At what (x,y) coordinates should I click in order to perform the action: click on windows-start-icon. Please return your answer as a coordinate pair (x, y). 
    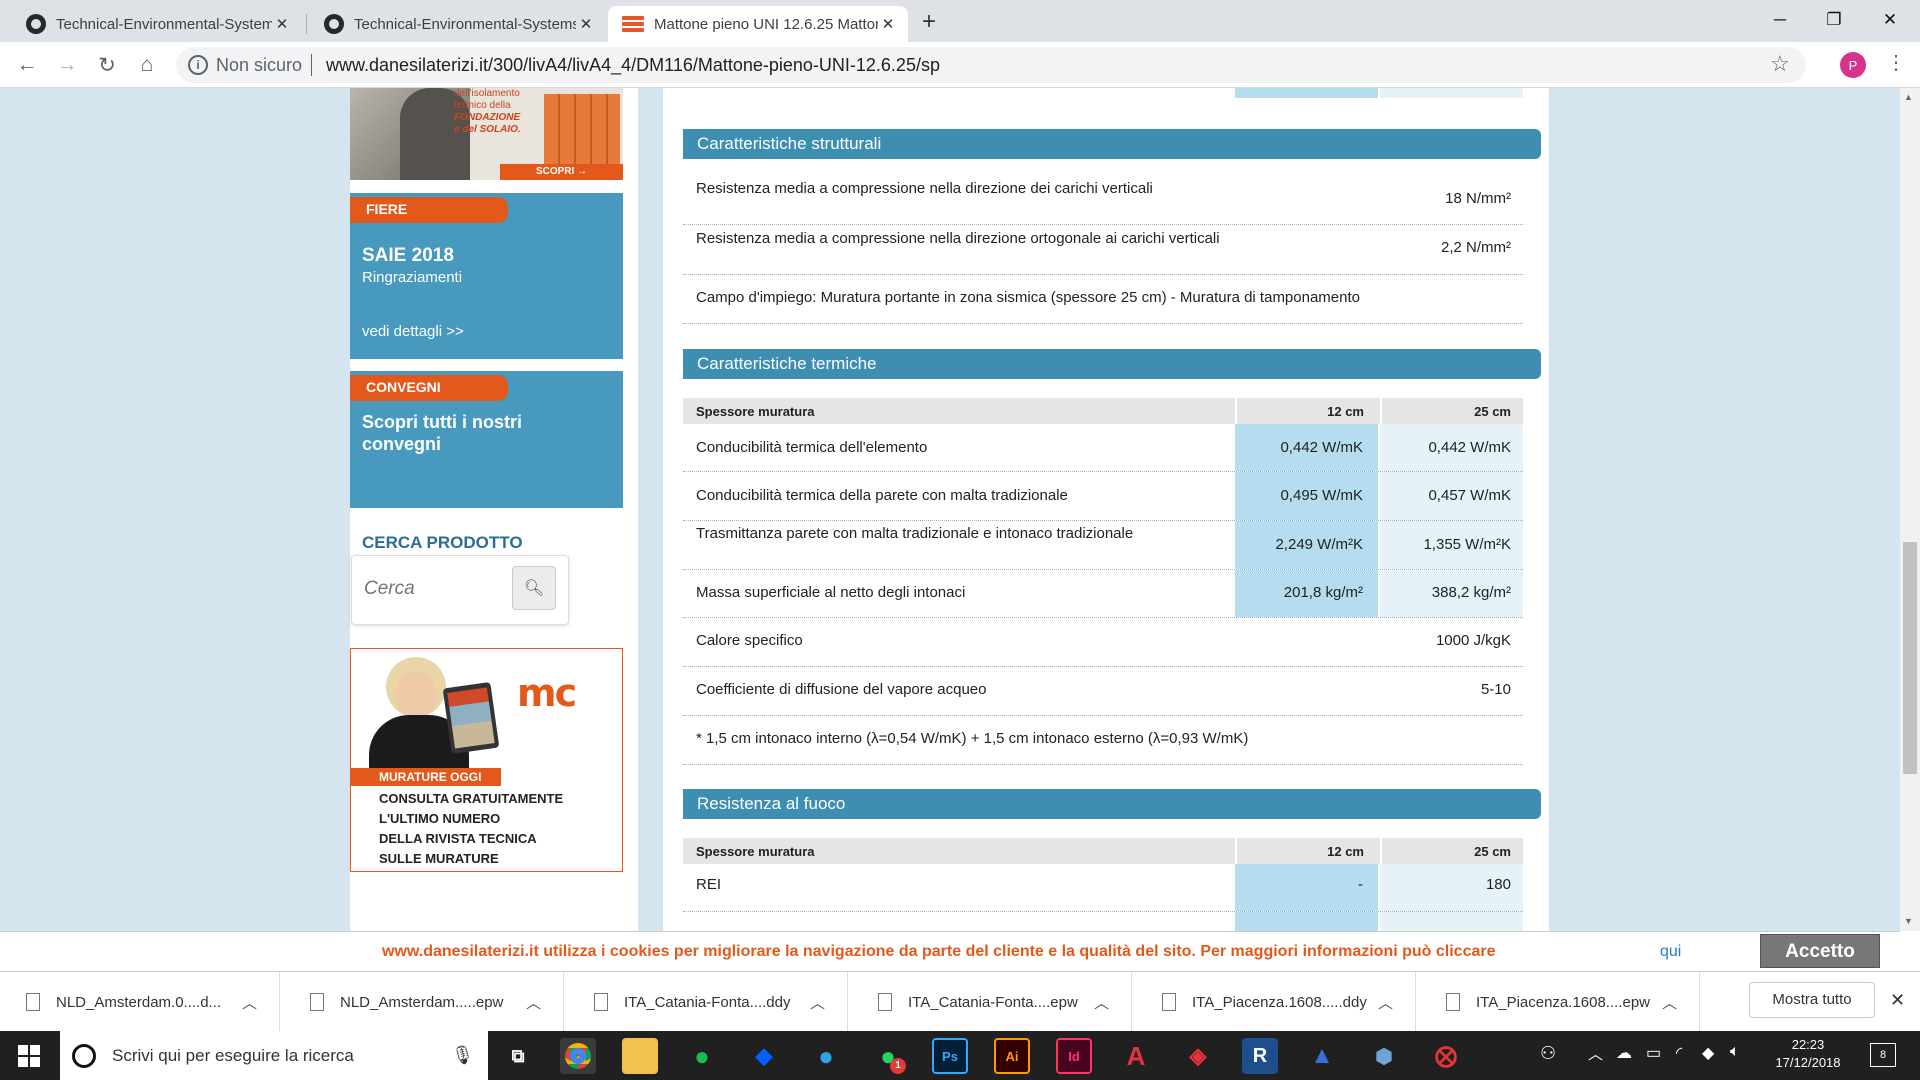
    Looking at the image, I should click on (29, 1056).